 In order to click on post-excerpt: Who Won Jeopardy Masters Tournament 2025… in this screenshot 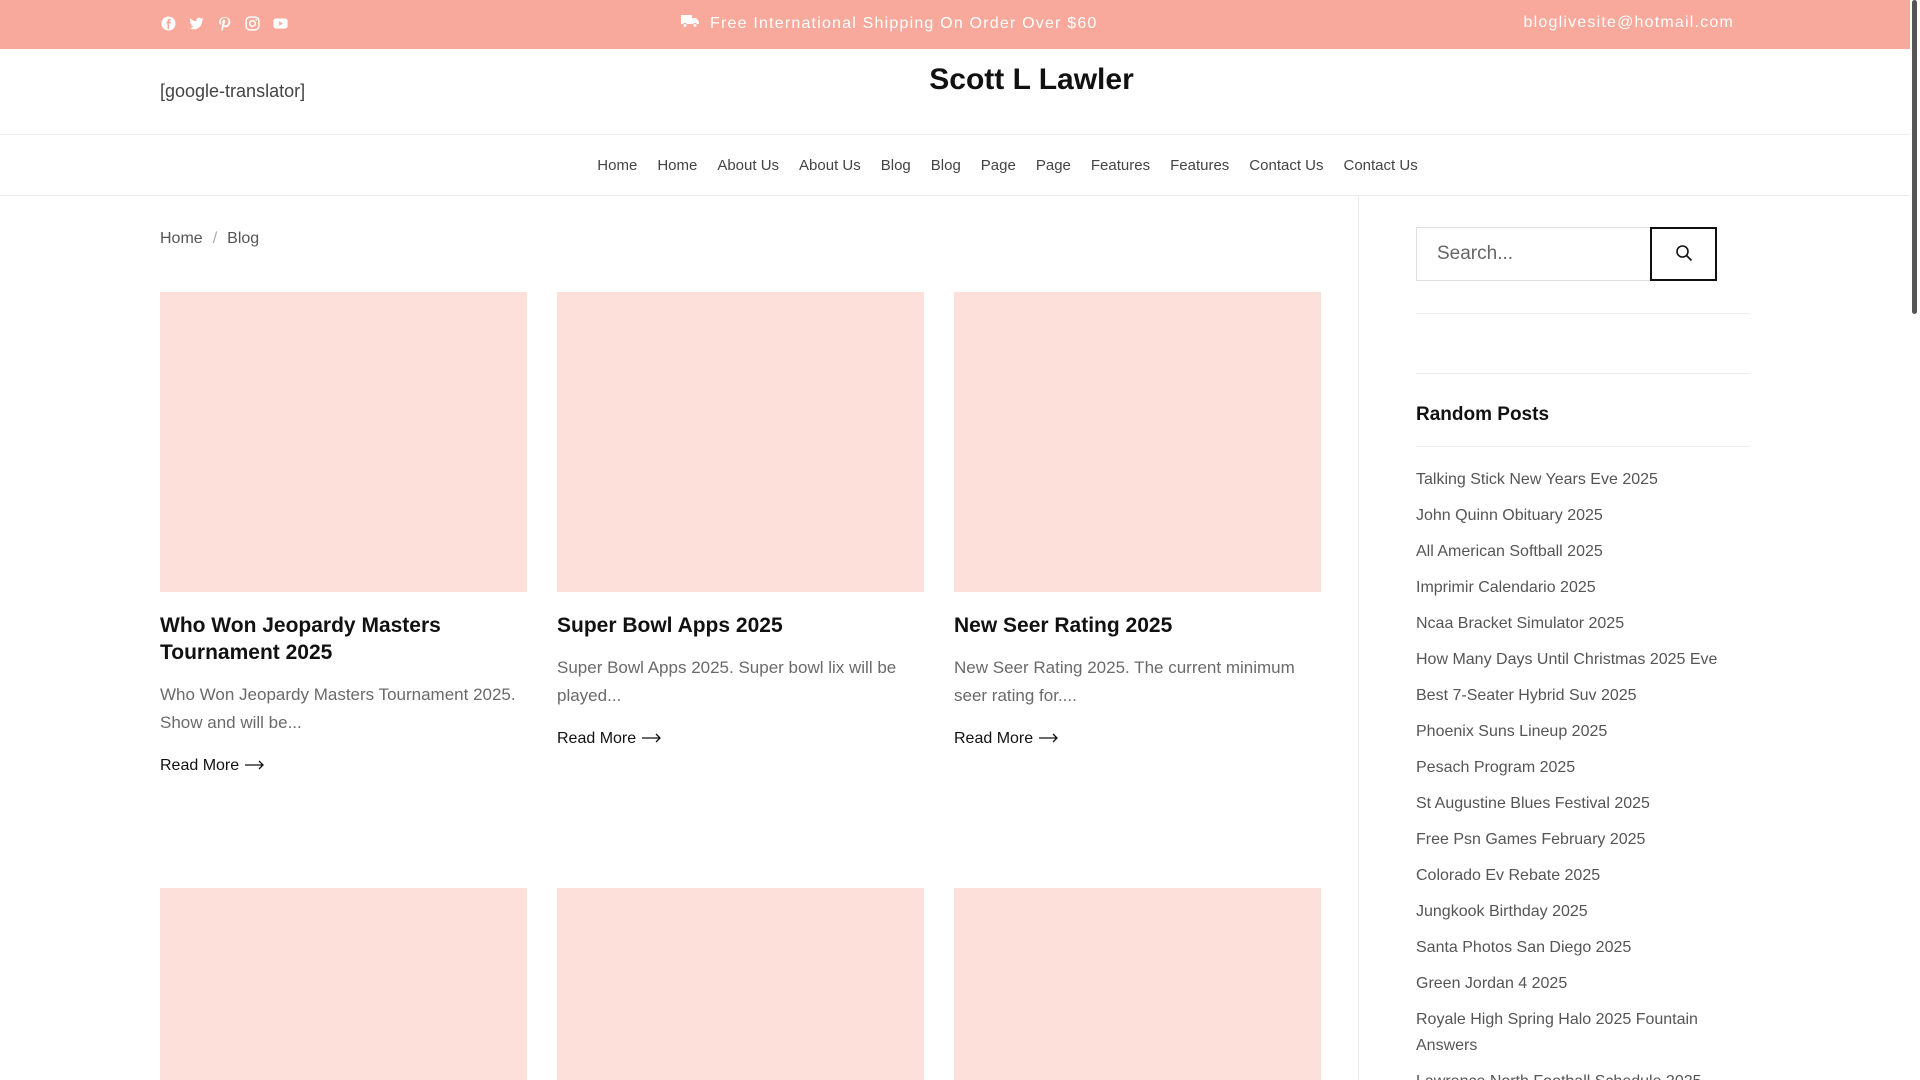, I will do `click(338, 708)`.